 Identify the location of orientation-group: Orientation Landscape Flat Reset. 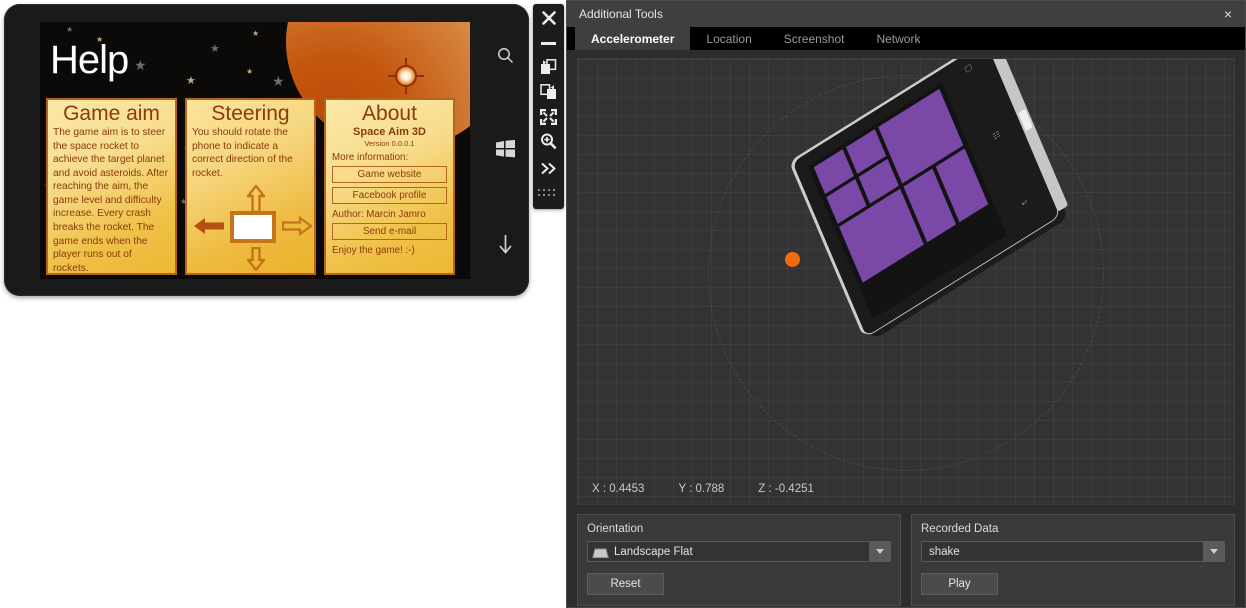
(739, 560).